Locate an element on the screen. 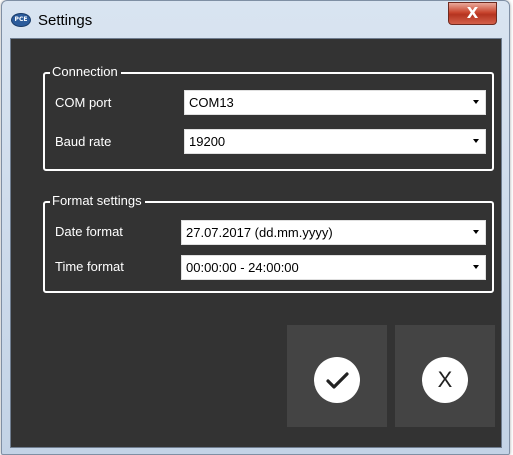  date-format-select: 27.07.2017 (dd.mm.yyyy) is located at coordinates (333, 232).